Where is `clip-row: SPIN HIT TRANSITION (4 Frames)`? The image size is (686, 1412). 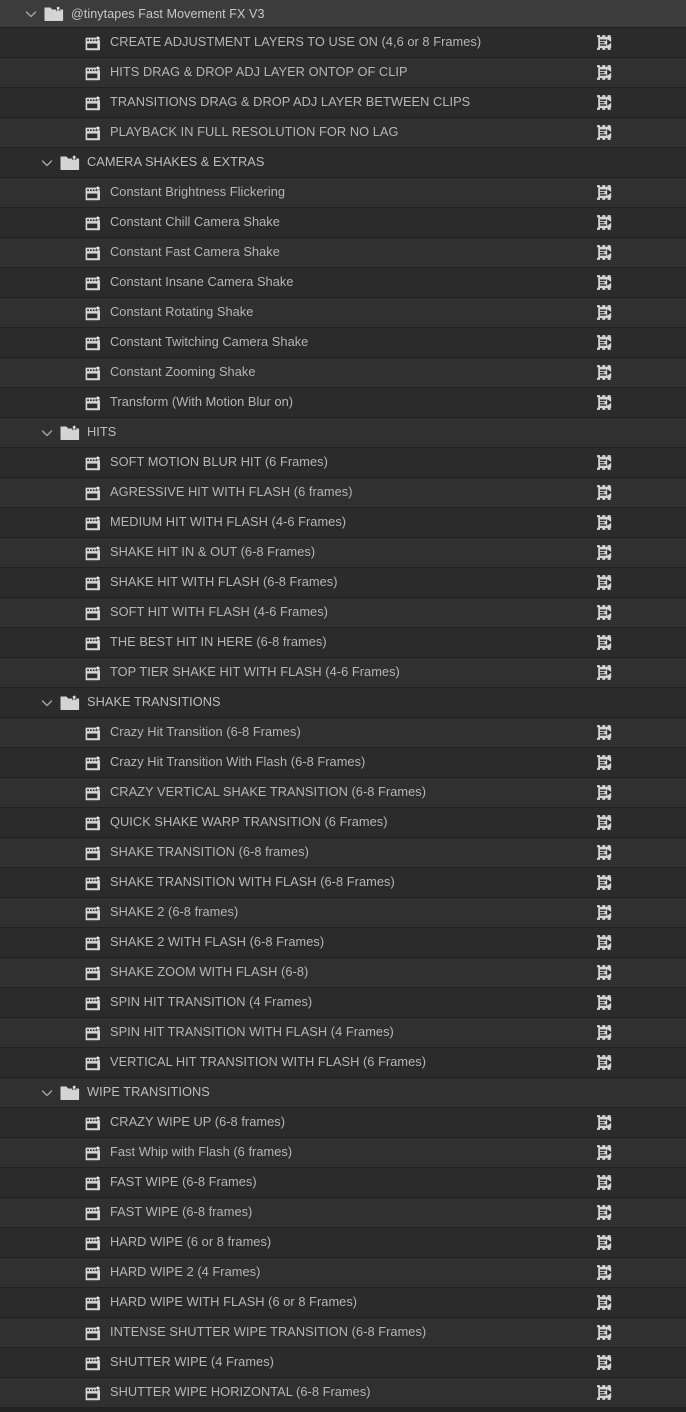 clip-row: SPIN HIT TRANSITION (4 Frames) is located at coordinates (343, 1003).